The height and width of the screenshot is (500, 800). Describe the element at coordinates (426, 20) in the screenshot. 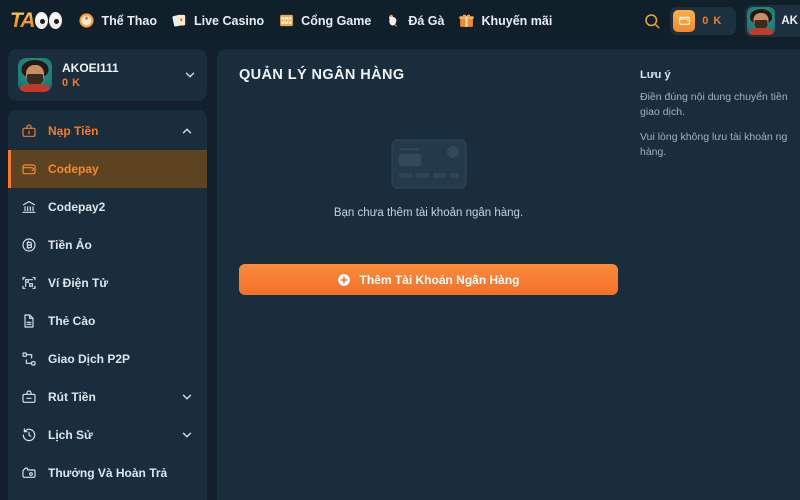

I see `nav-label: Đá Gà` at that location.